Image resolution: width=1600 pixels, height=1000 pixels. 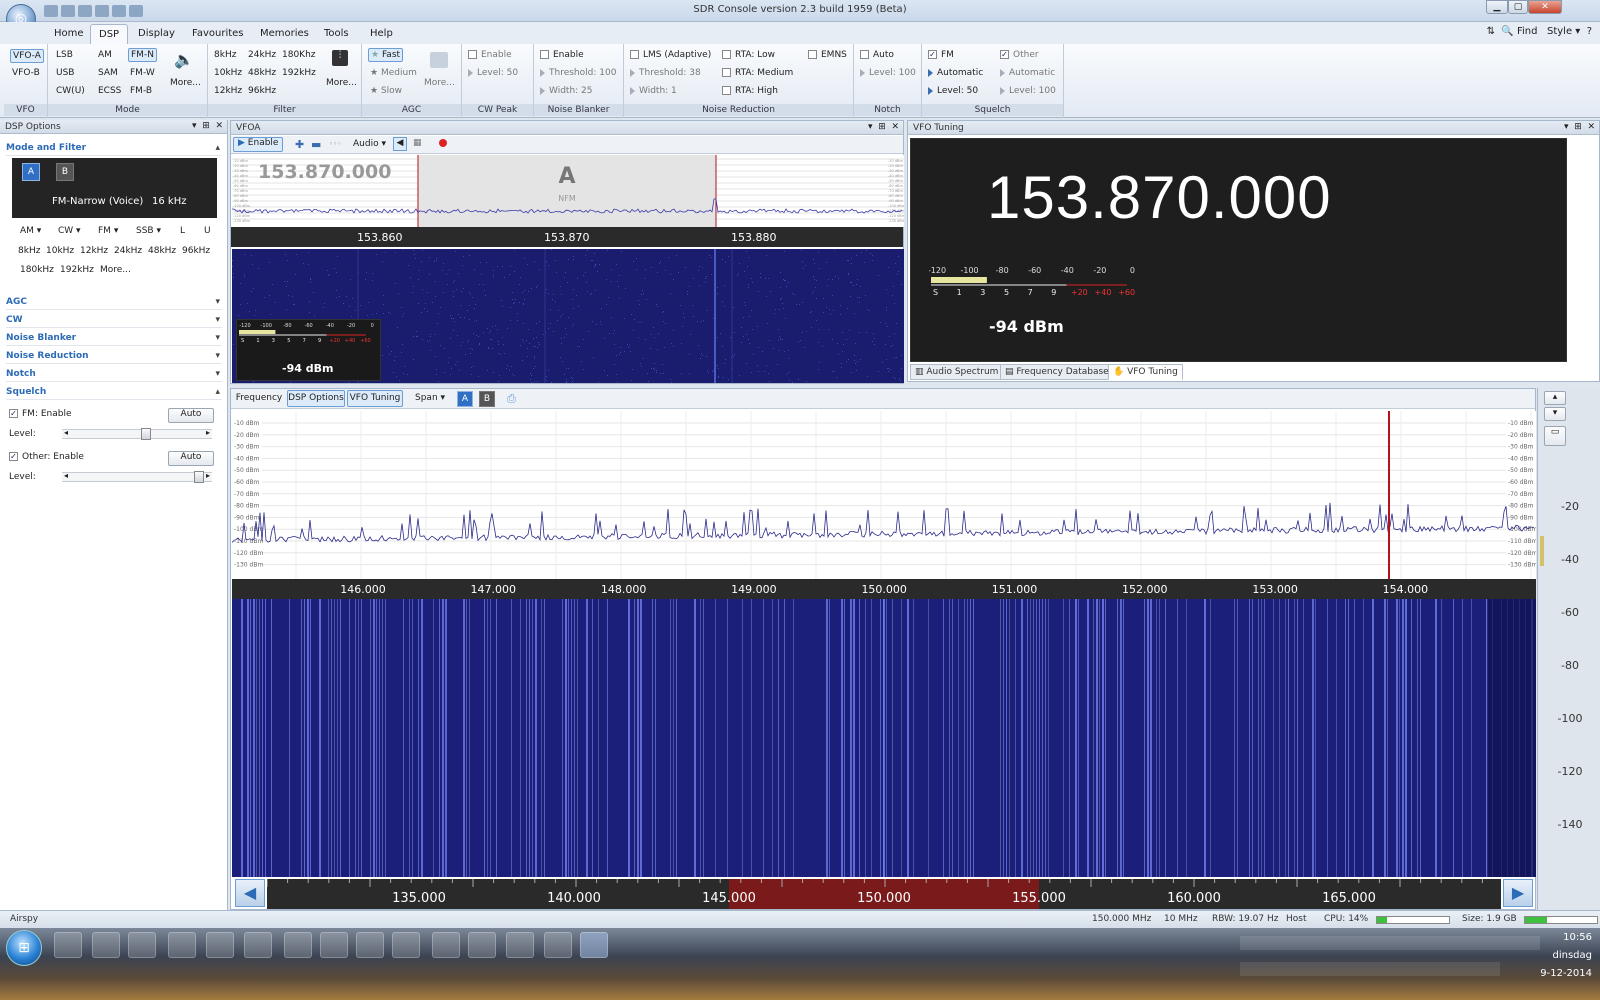 What do you see at coordinates (60, 251) in the screenshot?
I see `filter-10khz-link: 10kHz` at bounding box center [60, 251].